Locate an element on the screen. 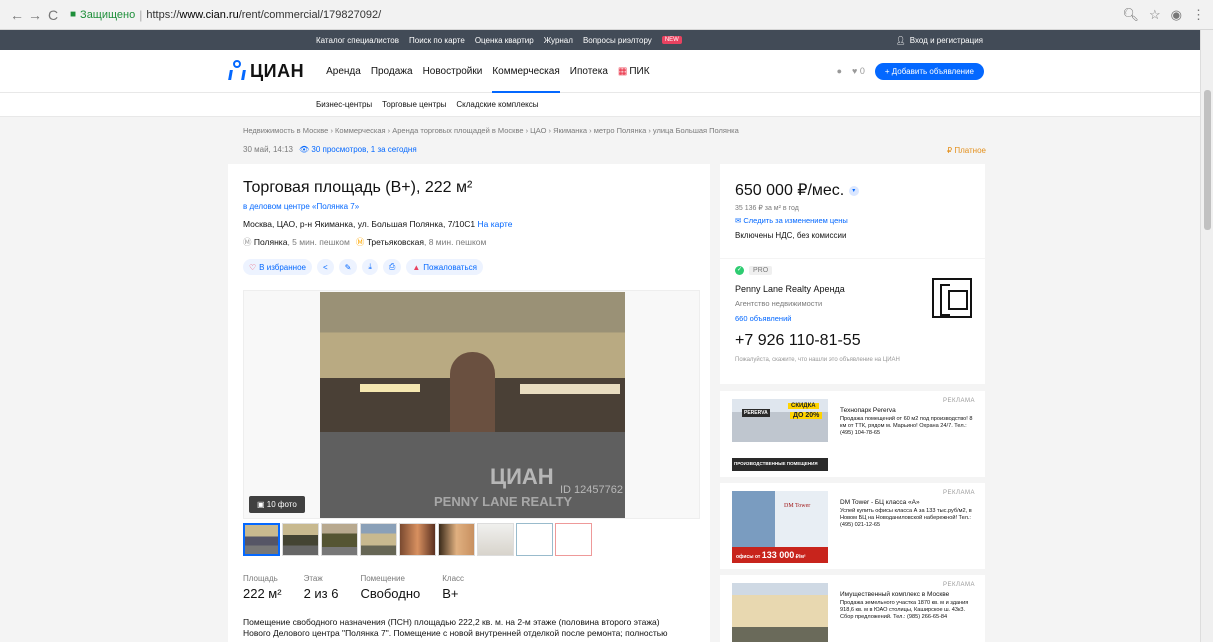 The height and width of the screenshot is (642, 1213). top-link-journal: Журнал is located at coordinates (558, 40).